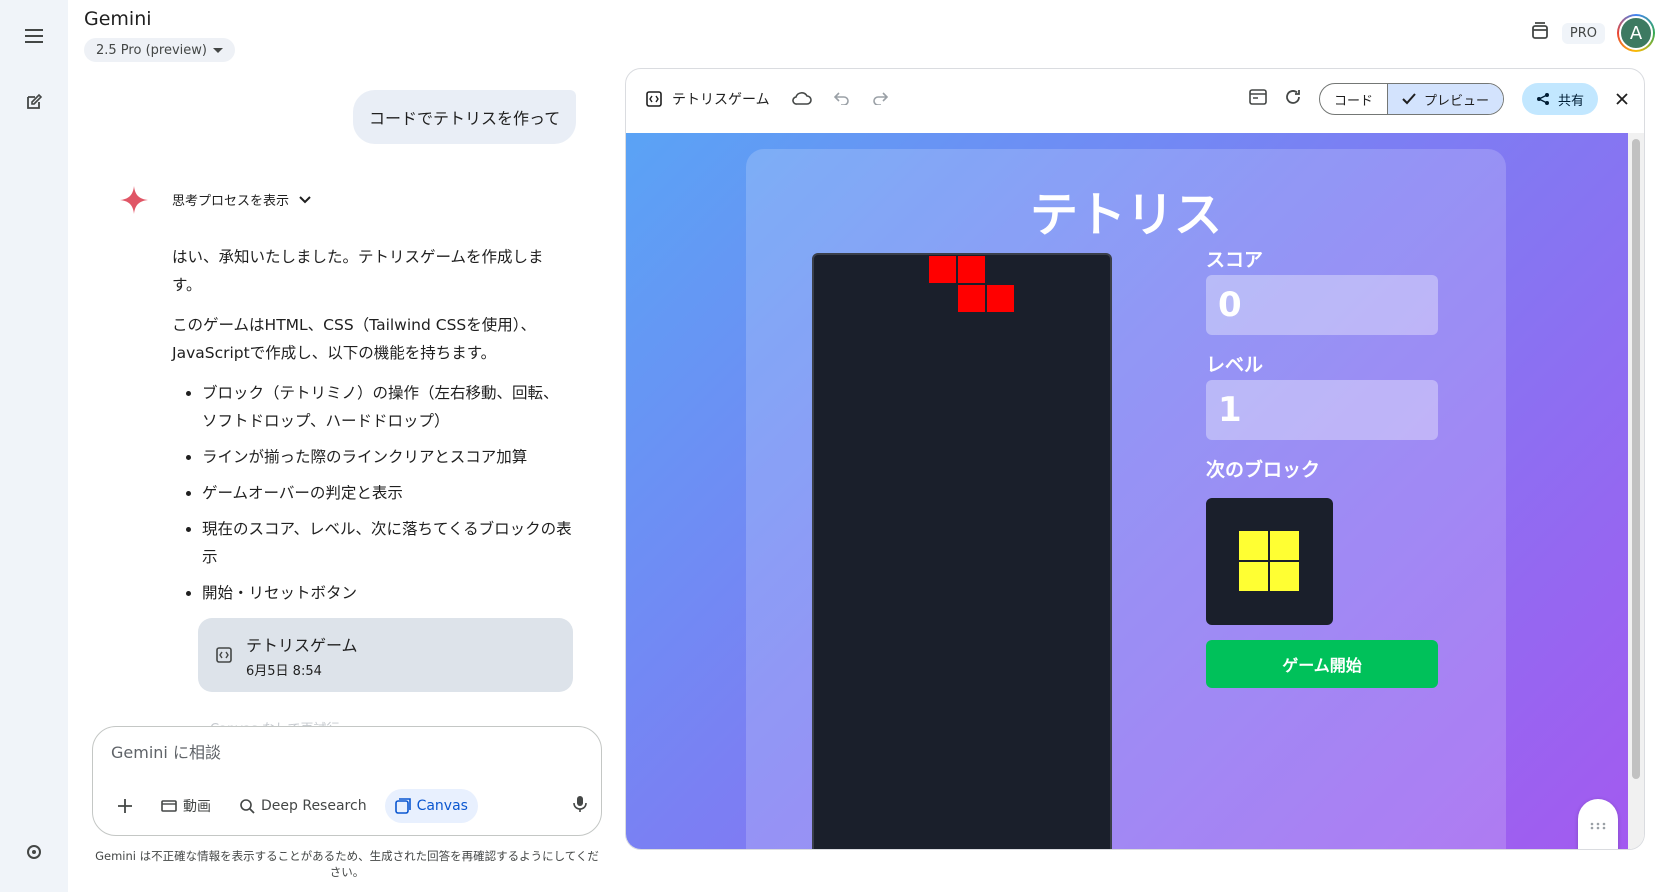 This screenshot has width=1669, height=892. I want to click on card-date: 6月5日 8:54, so click(284, 671).